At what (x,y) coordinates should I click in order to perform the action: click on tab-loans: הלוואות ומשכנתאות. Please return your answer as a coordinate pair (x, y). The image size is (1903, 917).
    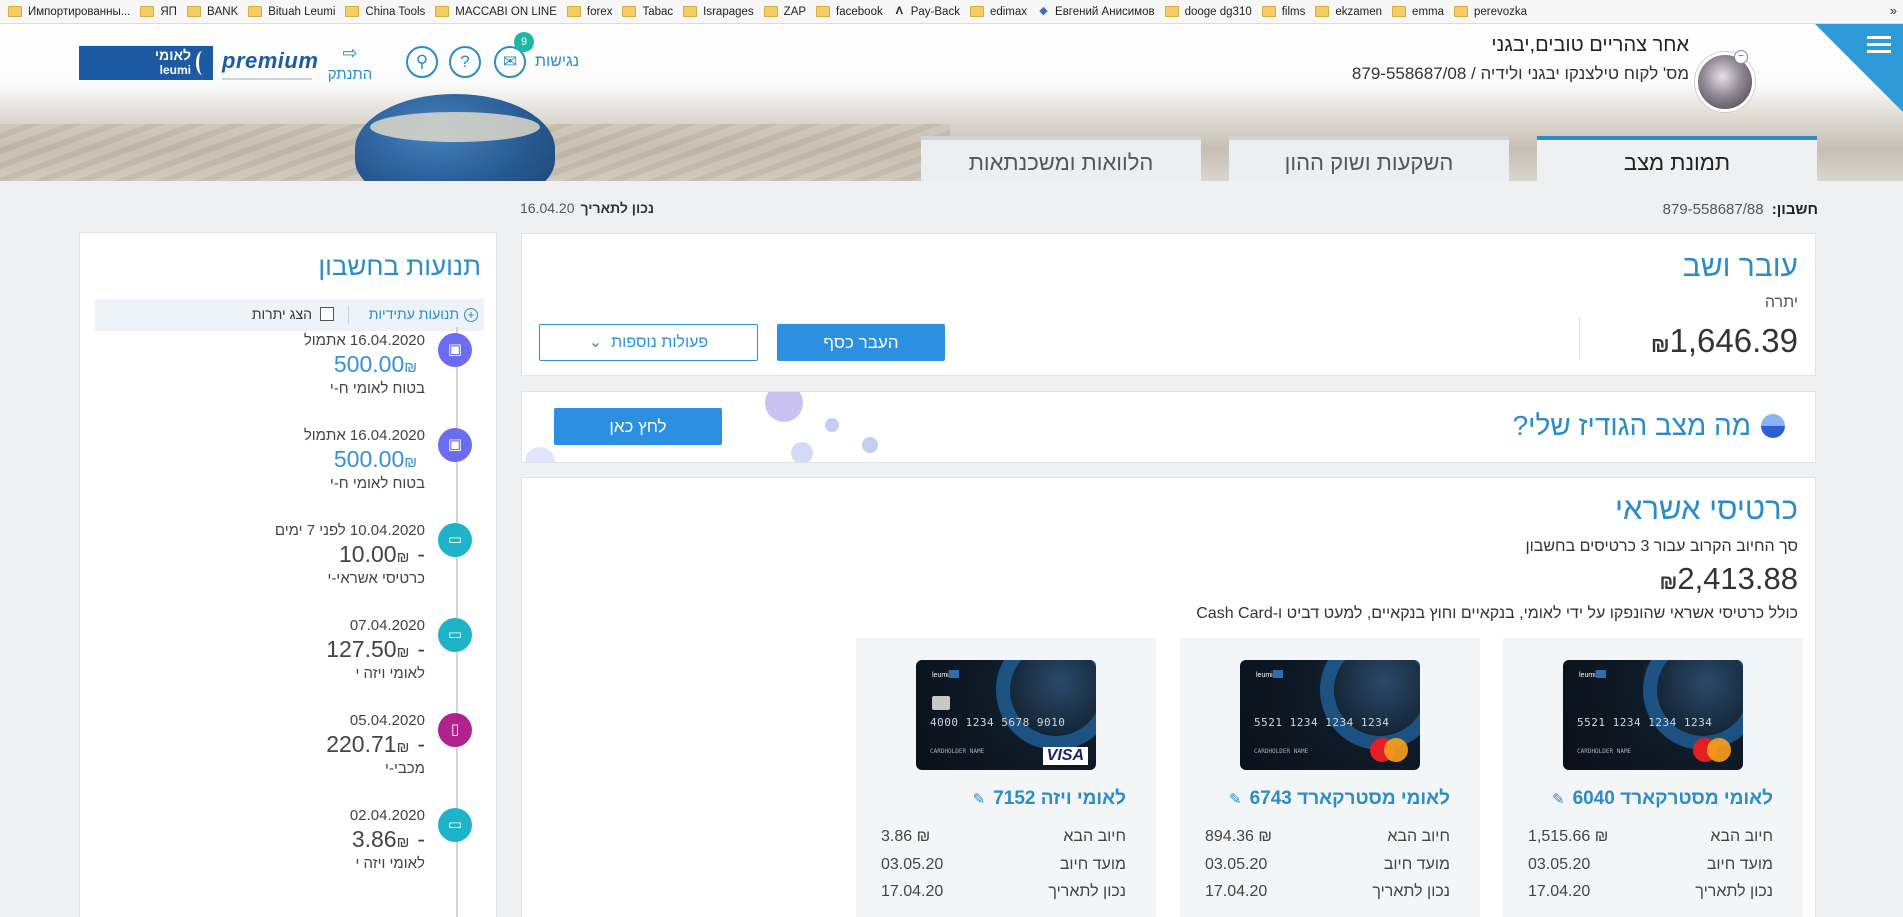
    Looking at the image, I should click on (1061, 158).